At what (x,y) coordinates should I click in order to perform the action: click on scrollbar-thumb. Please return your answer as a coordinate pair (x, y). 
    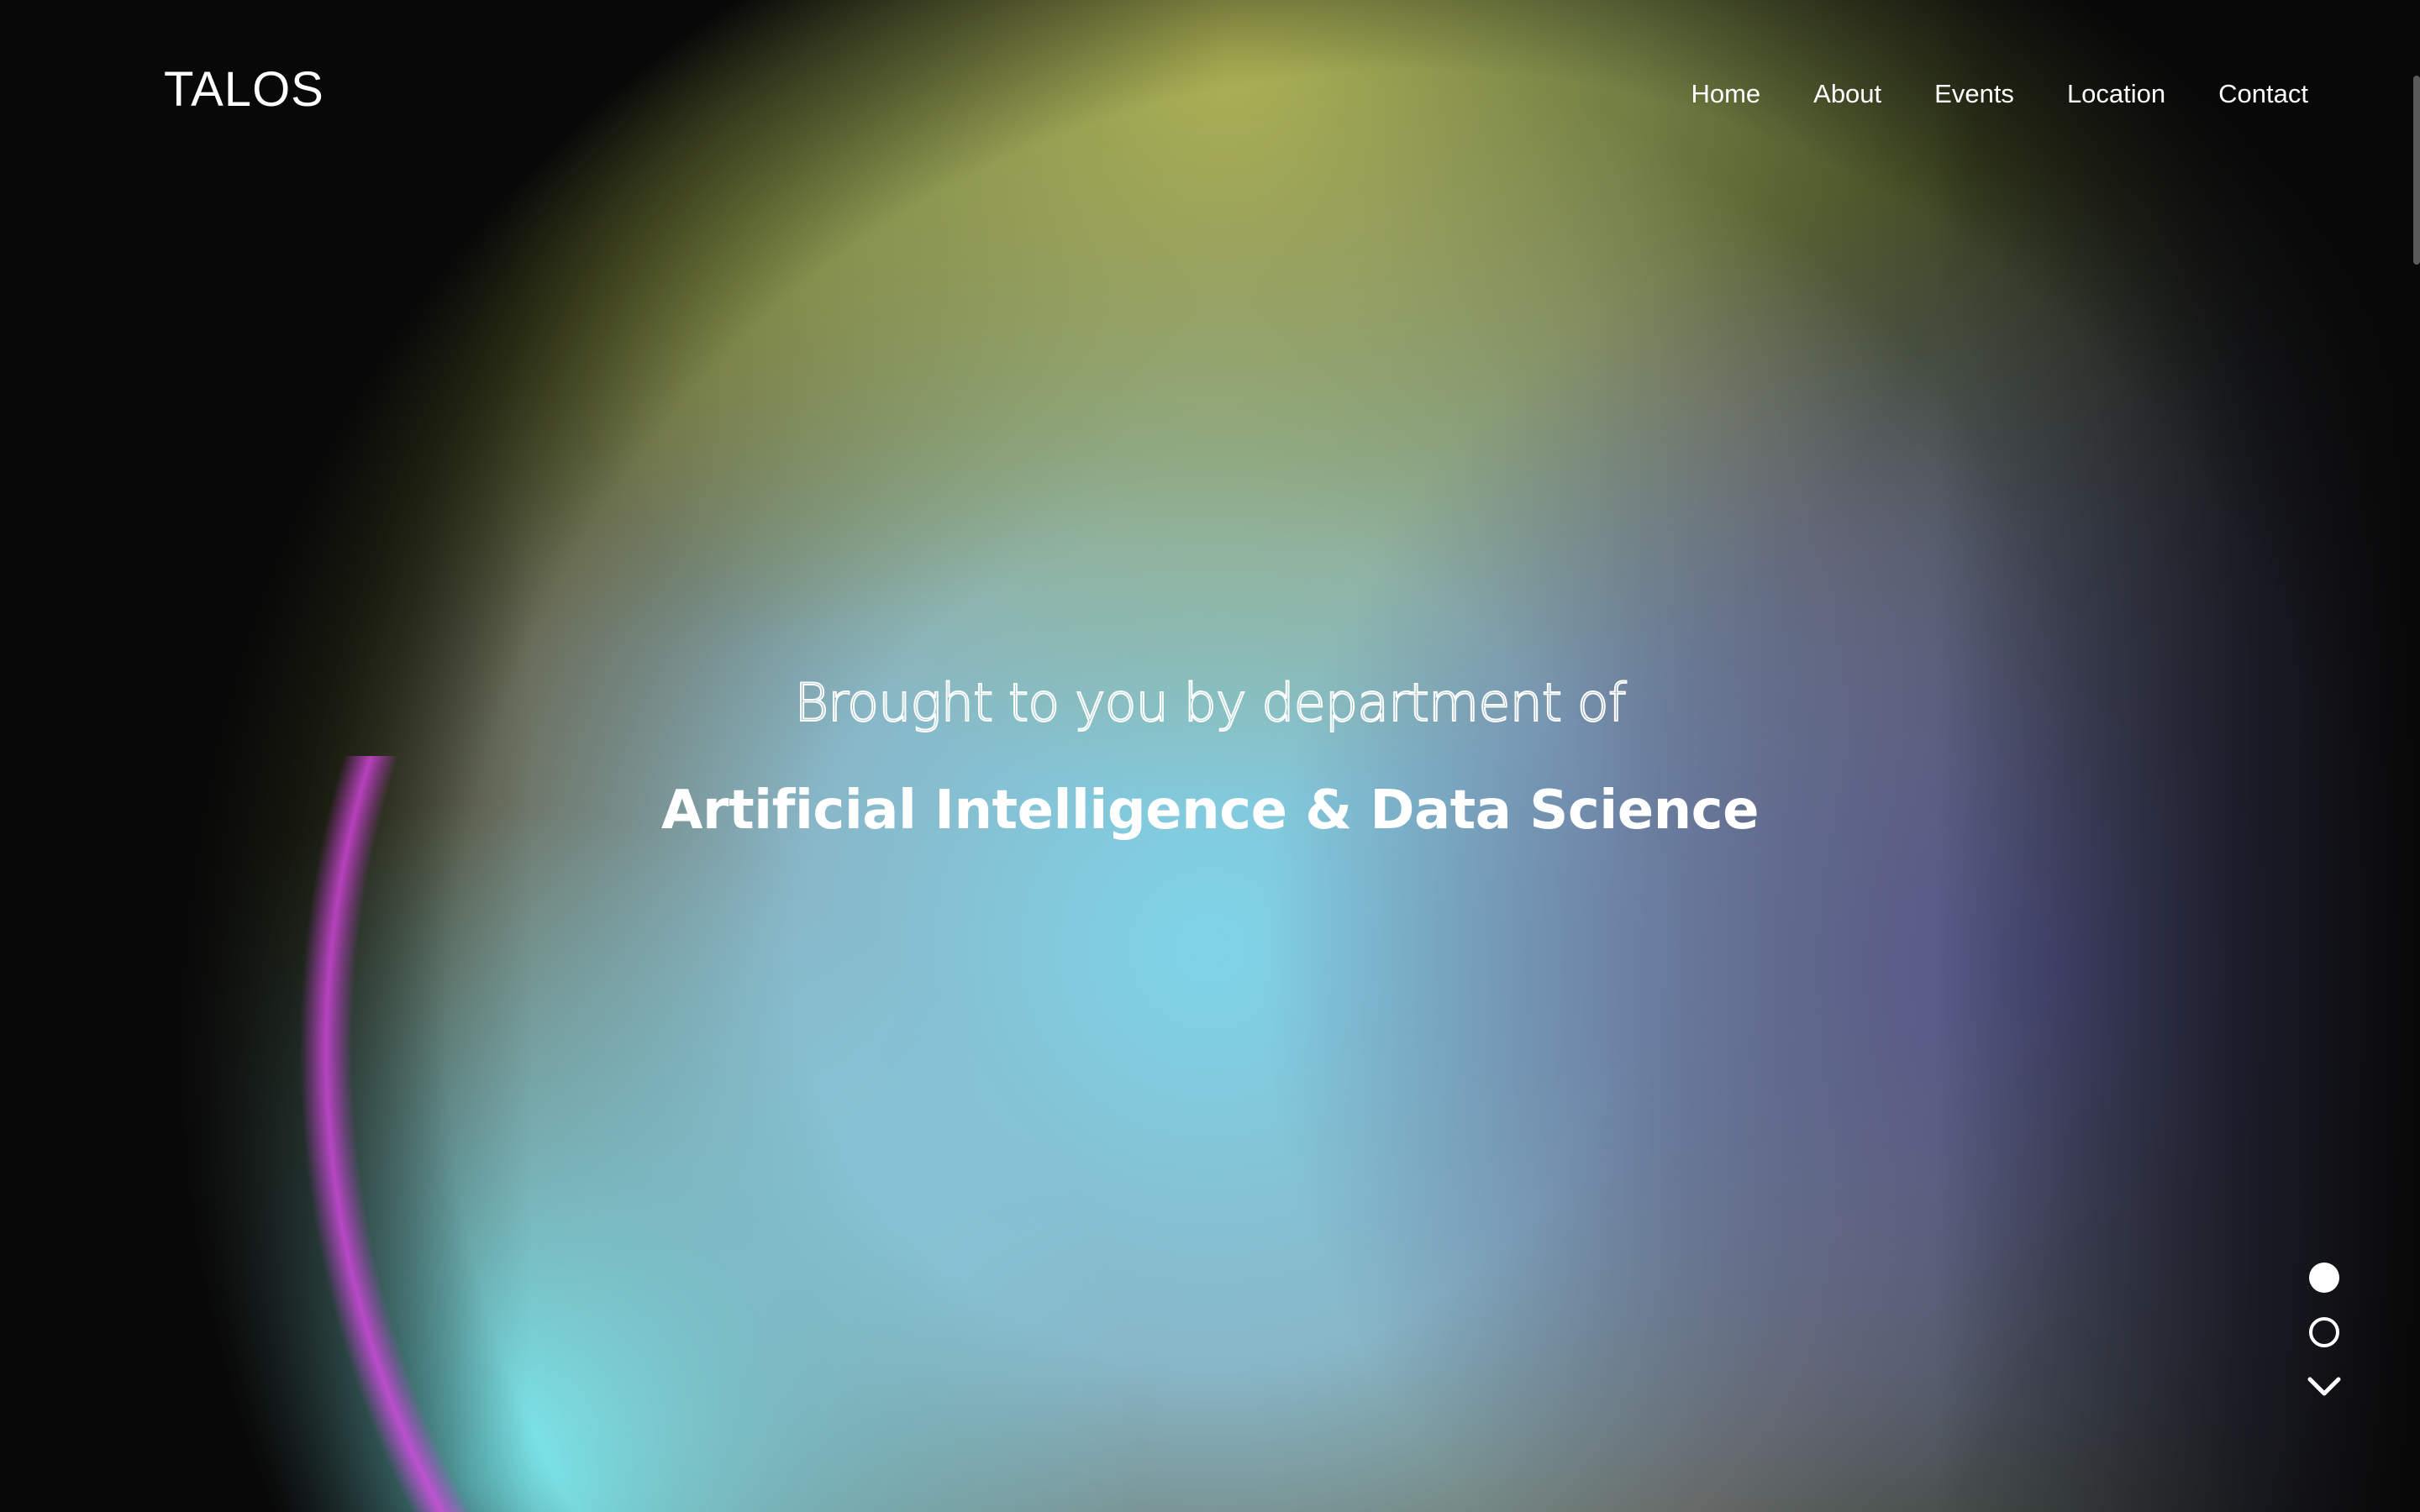
    Looking at the image, I should click on (2416, 170).